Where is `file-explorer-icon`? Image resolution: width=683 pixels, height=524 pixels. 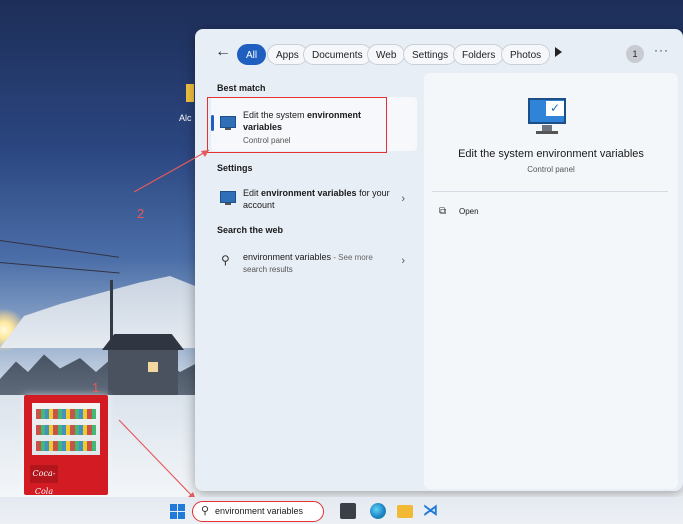 file-explorer-icon is located at coordinates (405, 511).